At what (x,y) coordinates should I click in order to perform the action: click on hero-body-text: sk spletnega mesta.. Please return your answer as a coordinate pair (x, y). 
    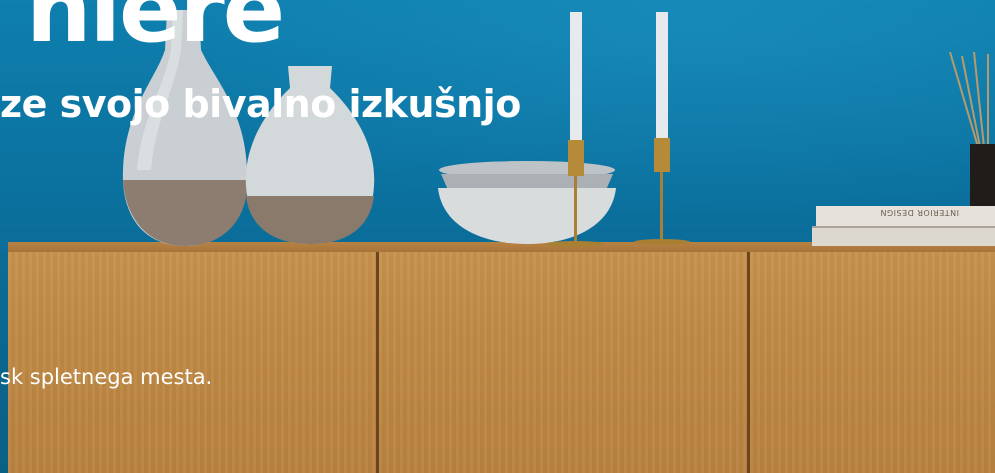
    Looking at the image, I should click on (106, 377).